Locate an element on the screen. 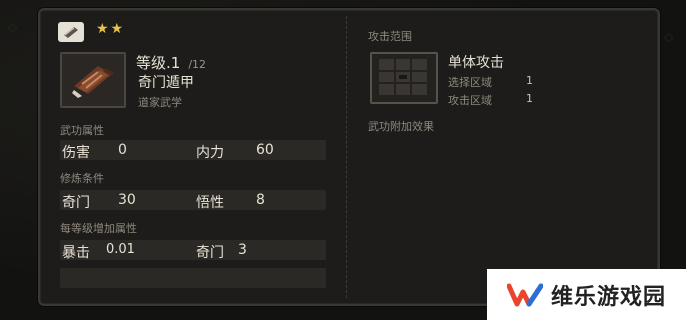  empty-stat-row is located at coordinates (193, 278).